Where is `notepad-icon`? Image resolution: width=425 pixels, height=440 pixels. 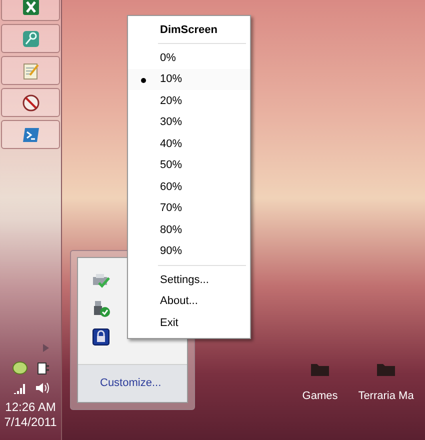 notepad-icon is located at coordinates (31, 71).